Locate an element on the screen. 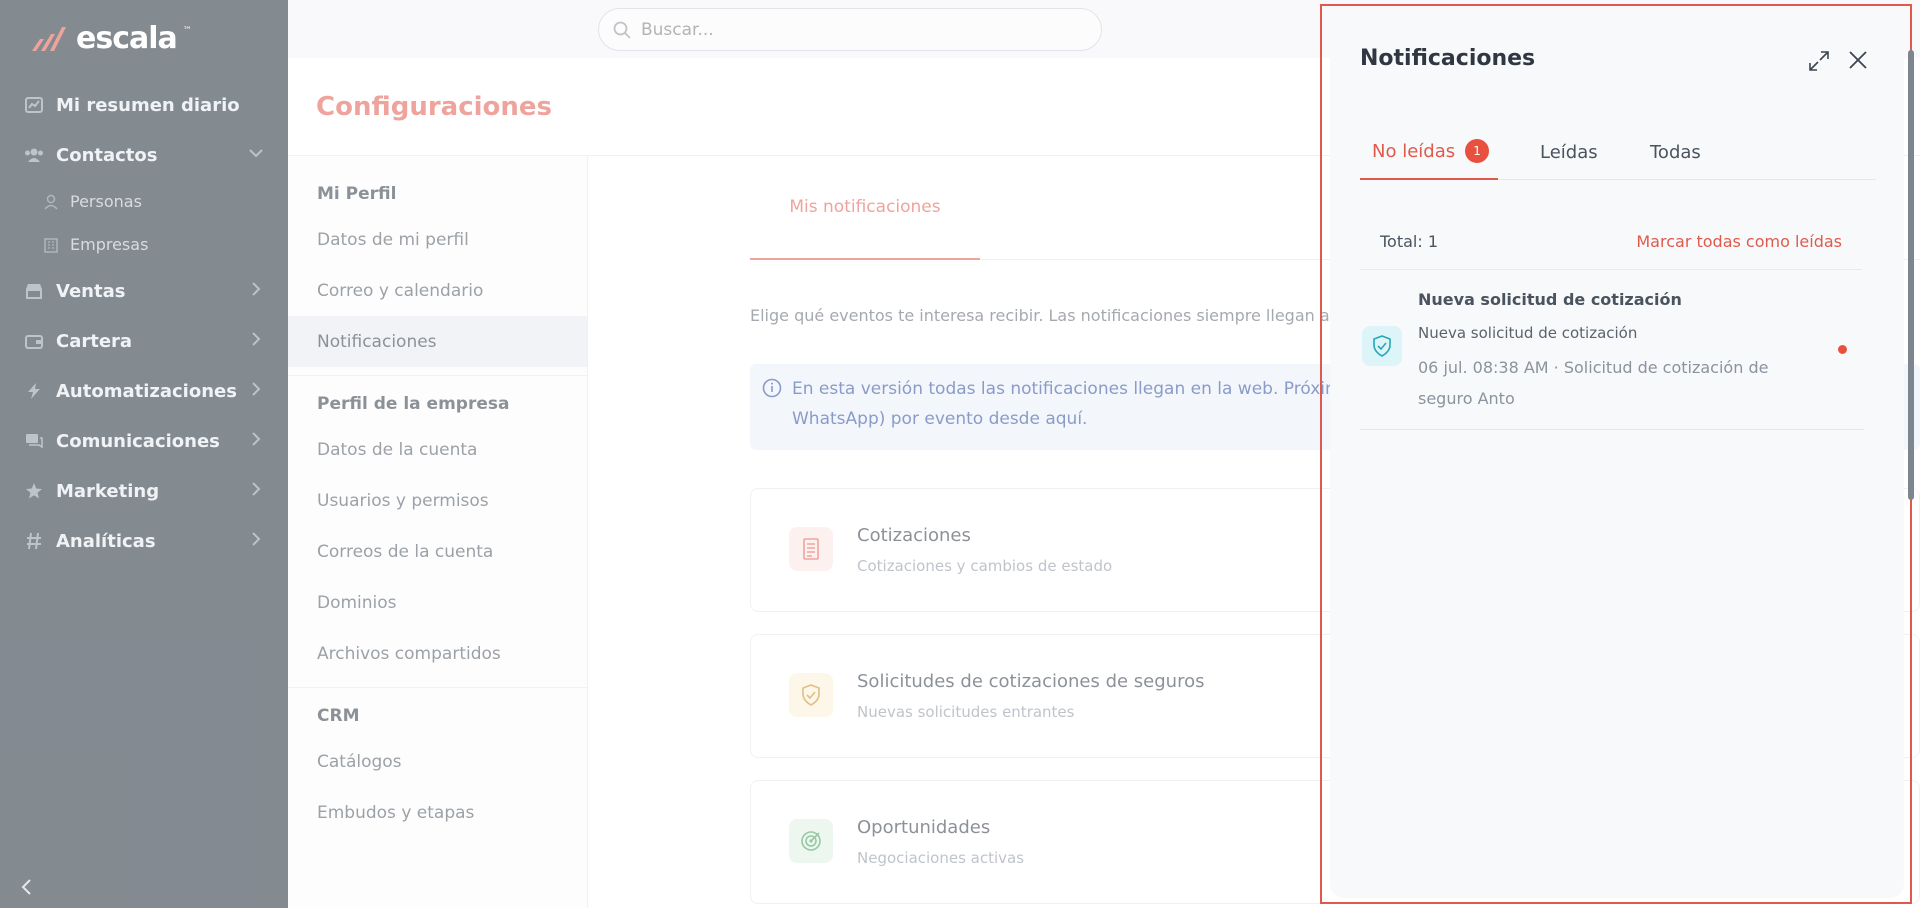 The image size is (1920, 908). shield-check-icon is located at coordinates (1382, 346).